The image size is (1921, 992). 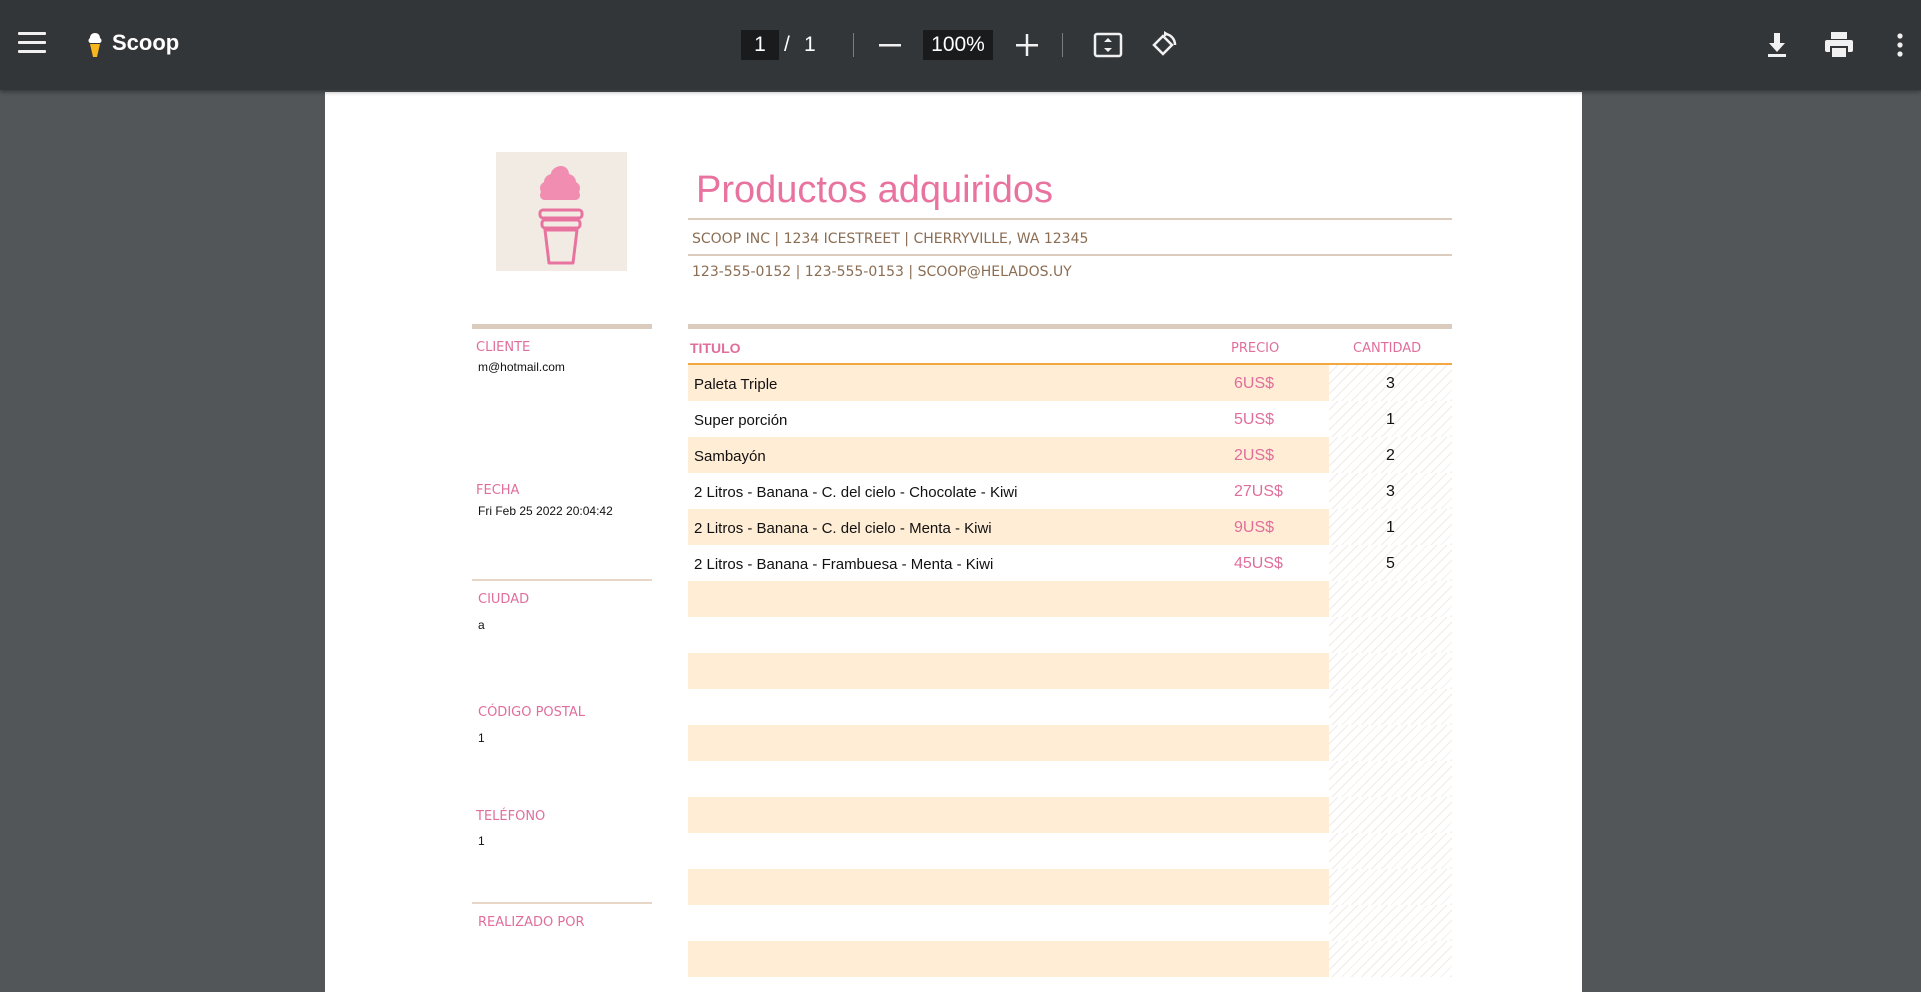 I want to click on product-quantity: 2, so click(x=1390, y=455).